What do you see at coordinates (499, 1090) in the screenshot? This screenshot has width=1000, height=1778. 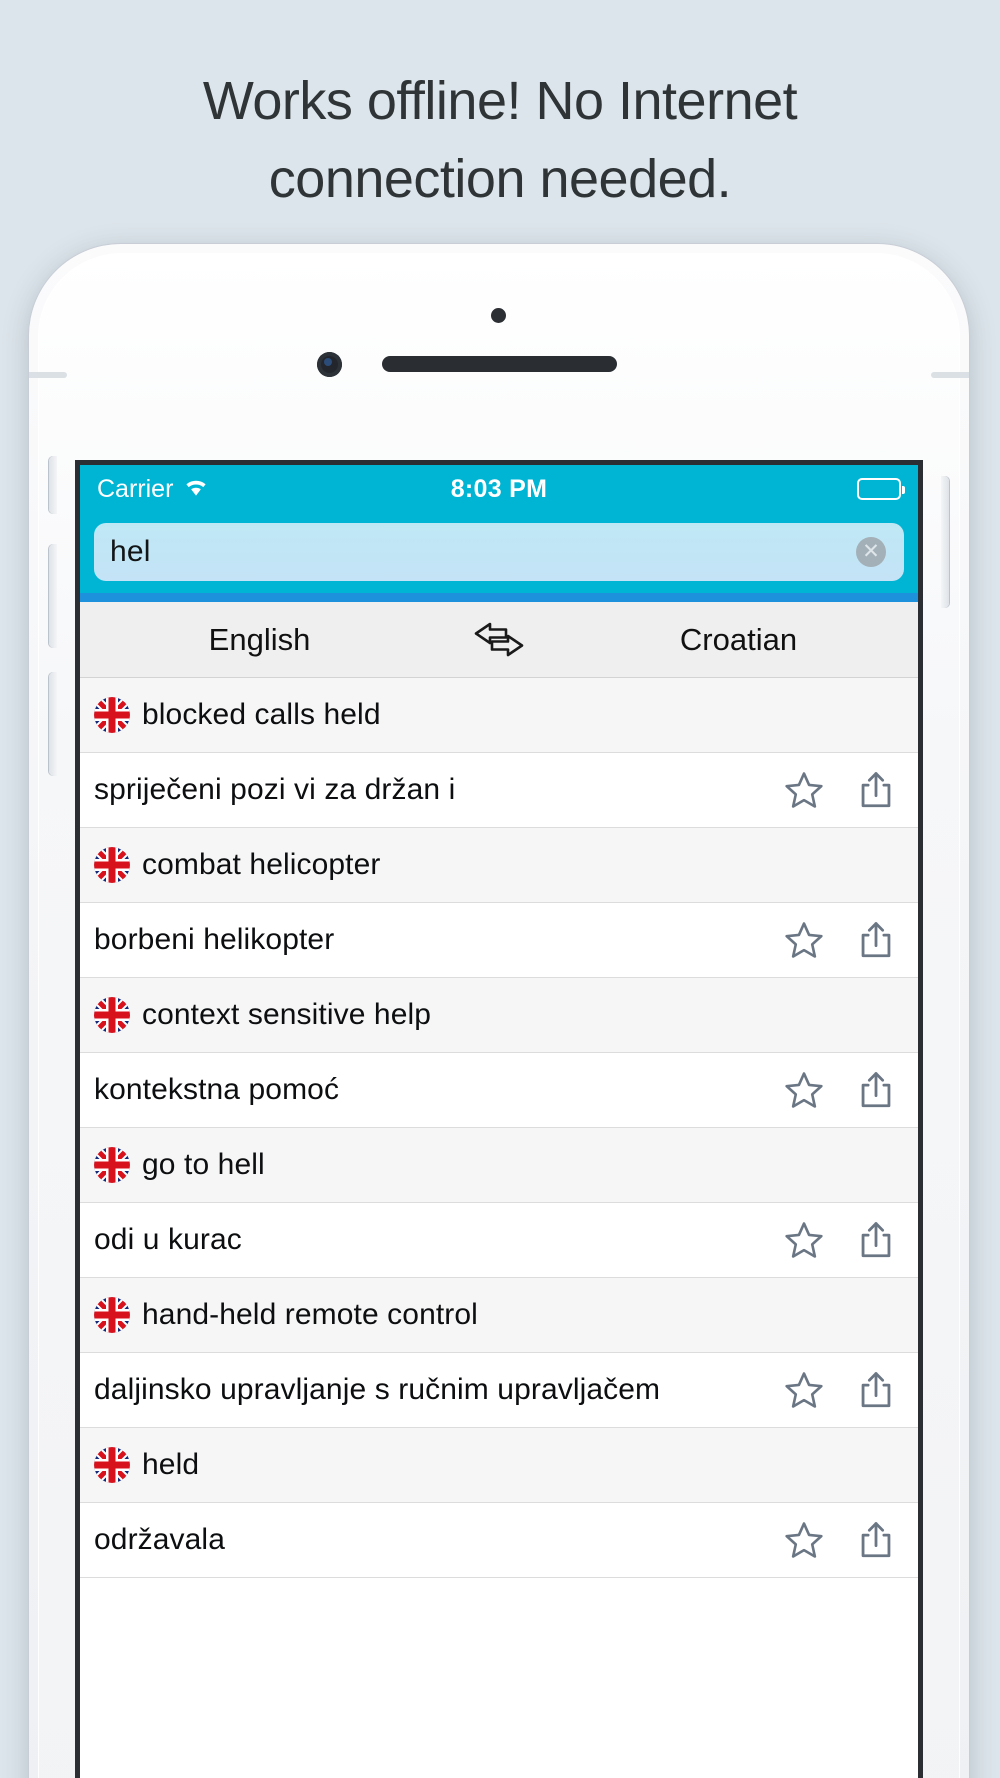 I see `result-row-target: kontekstna pomoć` at bounding box center [499, 1090].